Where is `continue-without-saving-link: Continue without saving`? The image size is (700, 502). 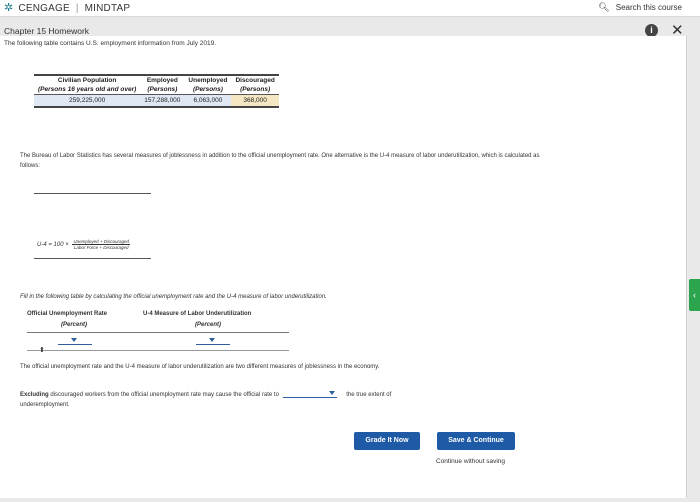 continue-without-saving-link: Continue without saving is located at coordinates (470, 461).